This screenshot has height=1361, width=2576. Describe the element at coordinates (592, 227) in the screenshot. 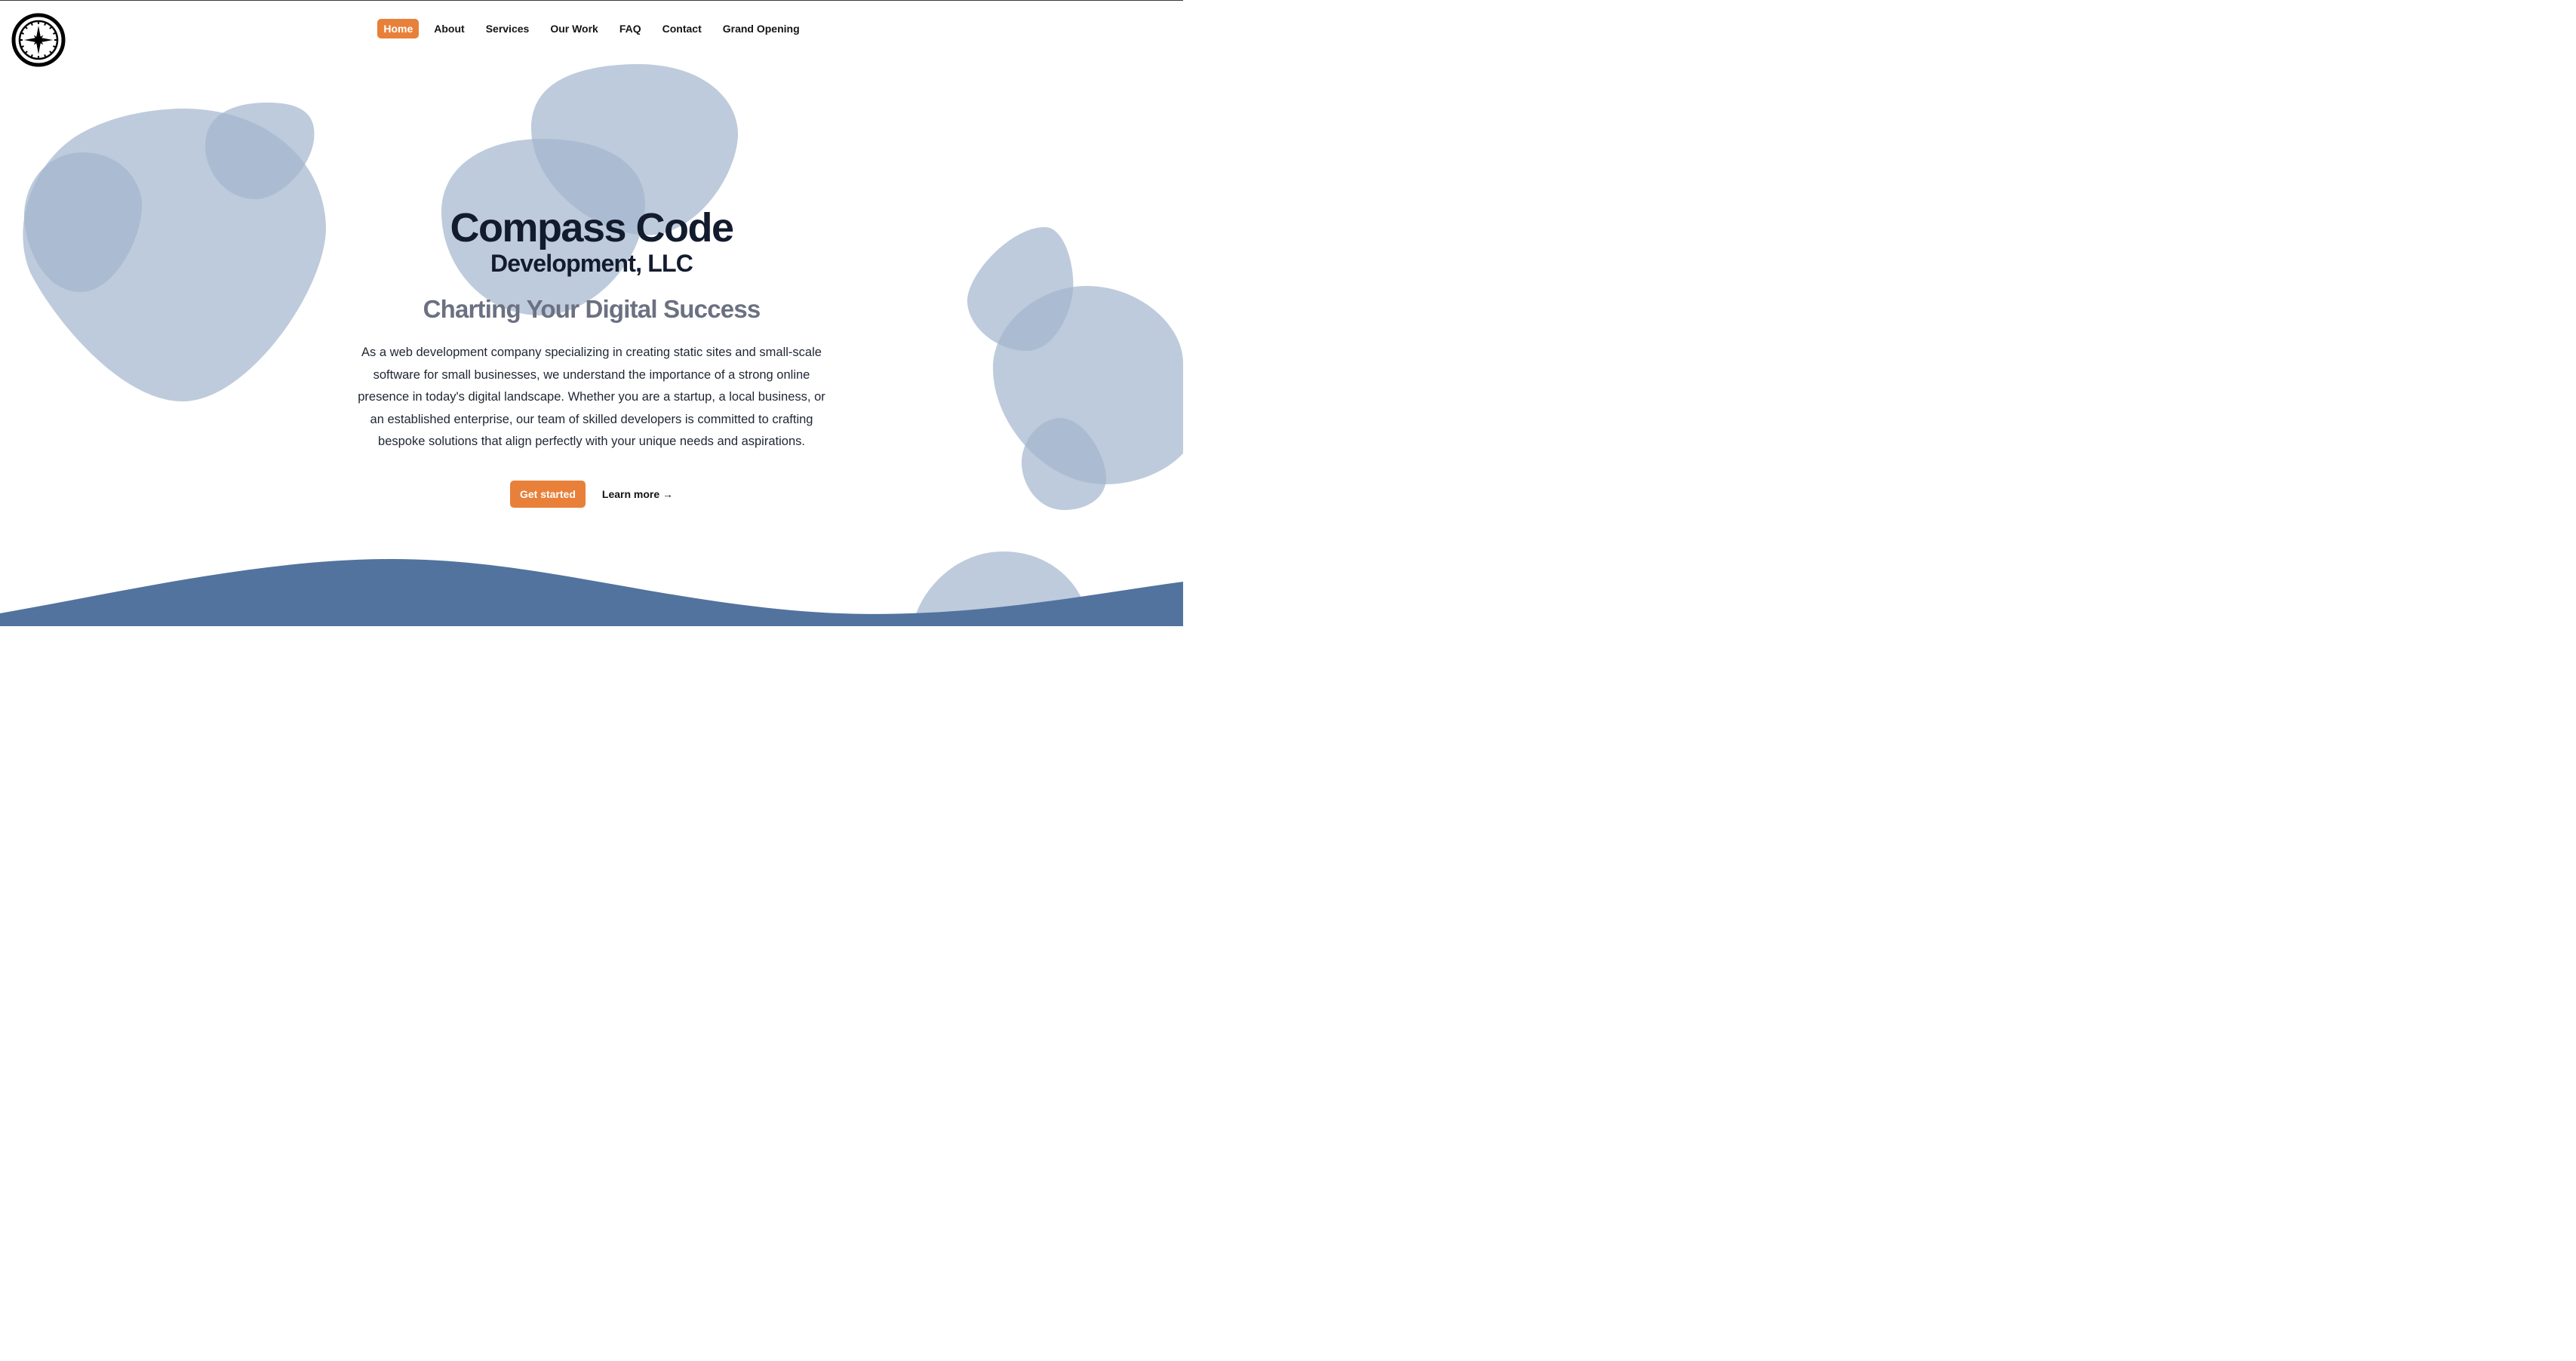

I see `hero-title: Compass Code` at that location.